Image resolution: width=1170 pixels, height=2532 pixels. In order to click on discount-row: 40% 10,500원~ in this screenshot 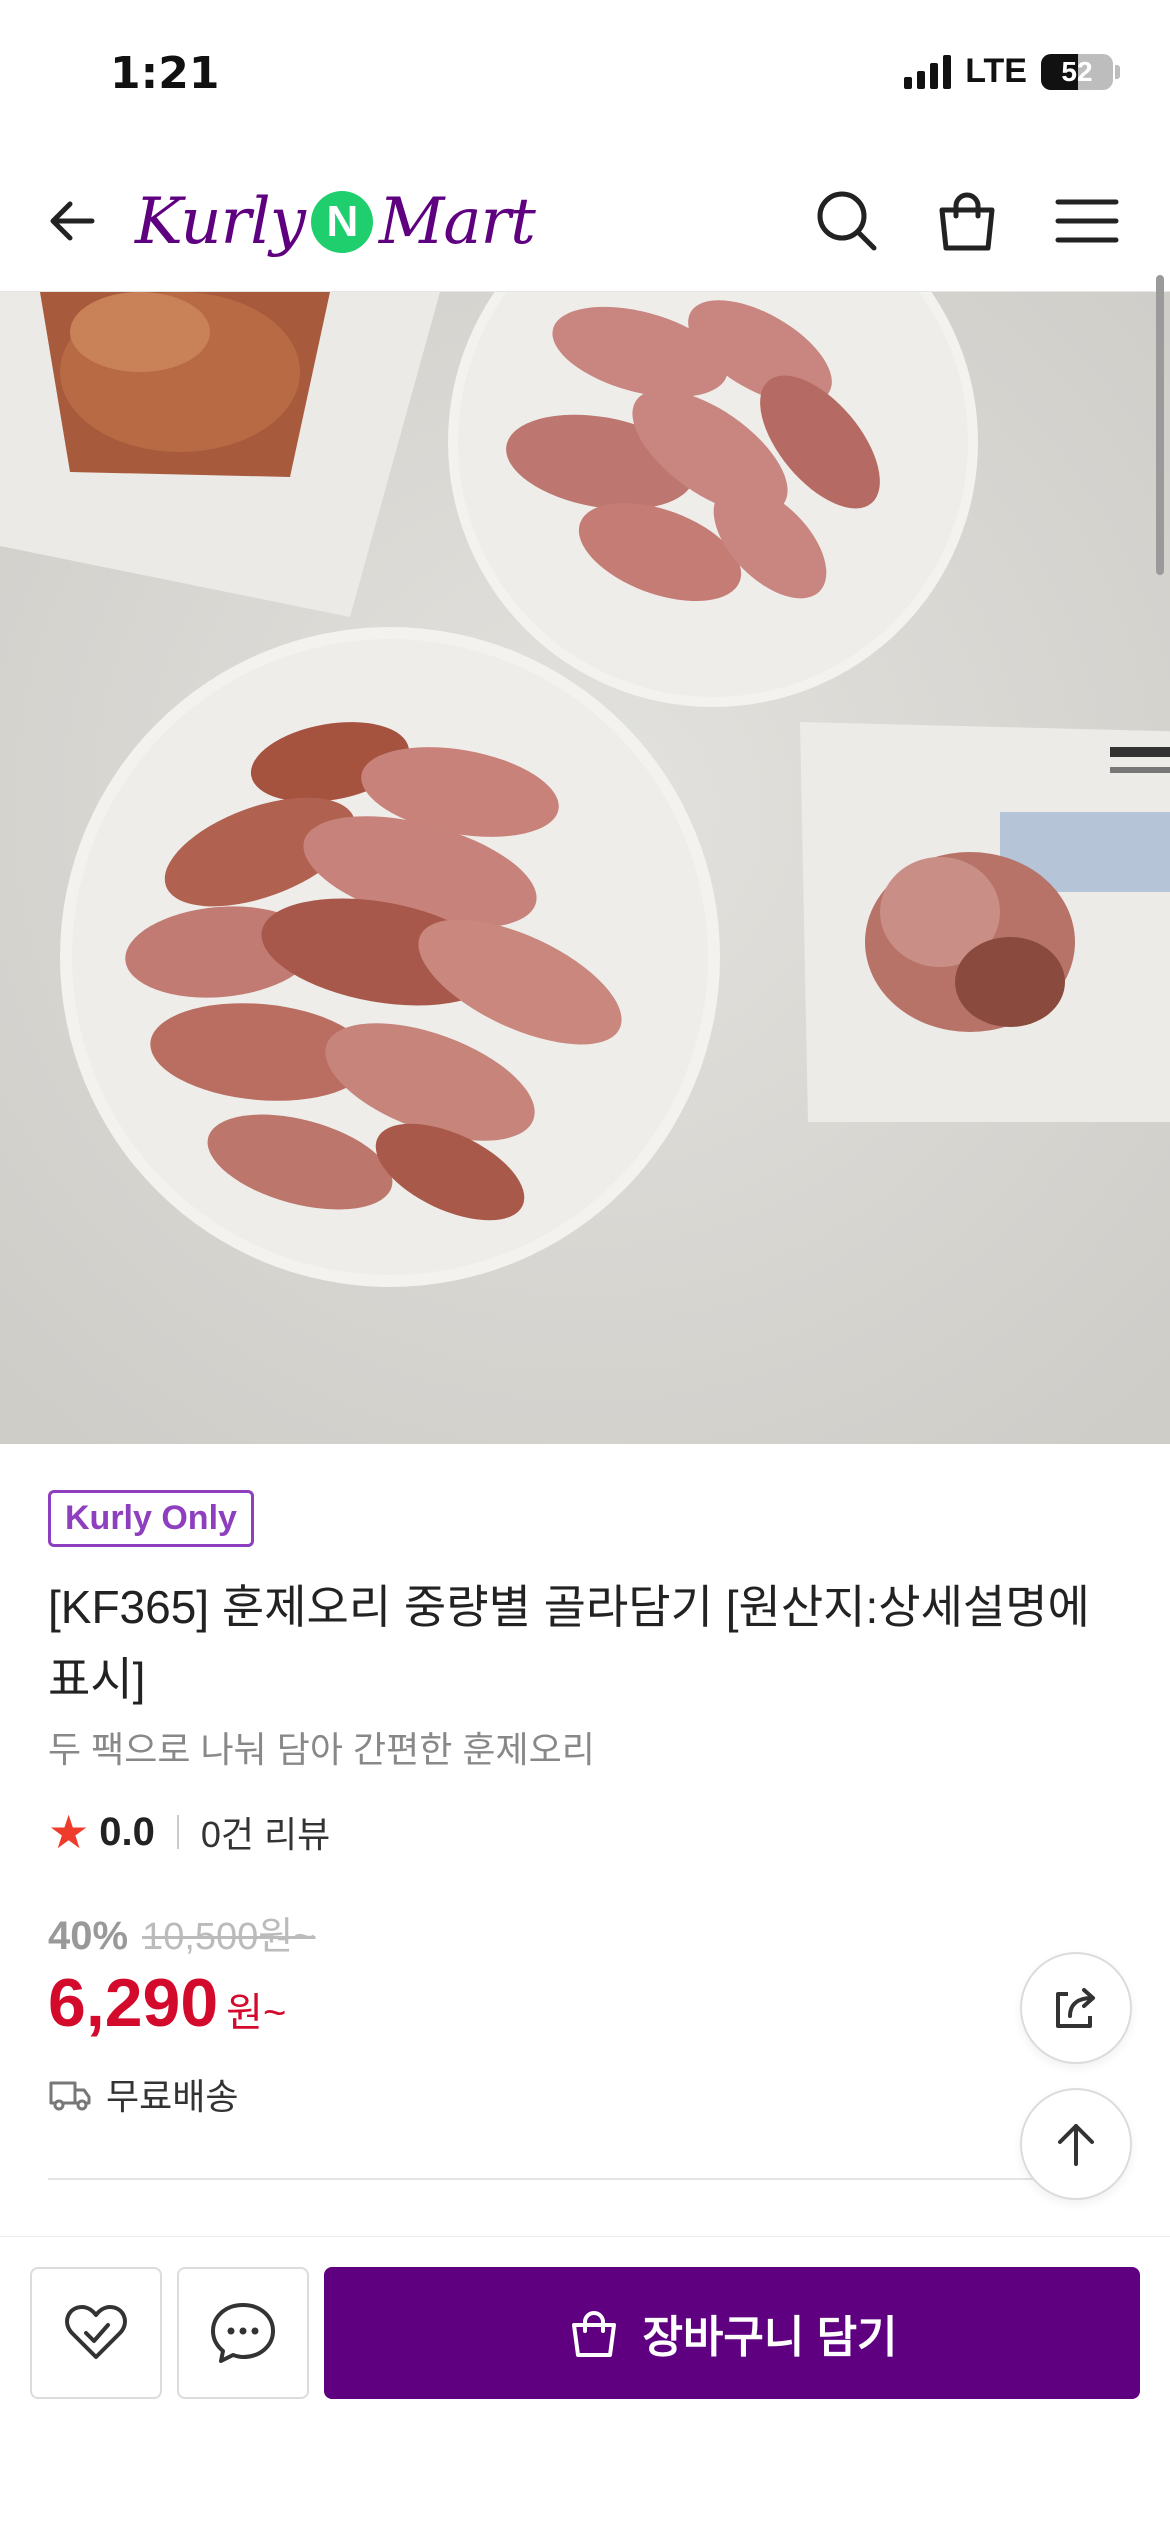, I will do `click(588, 1932)`.